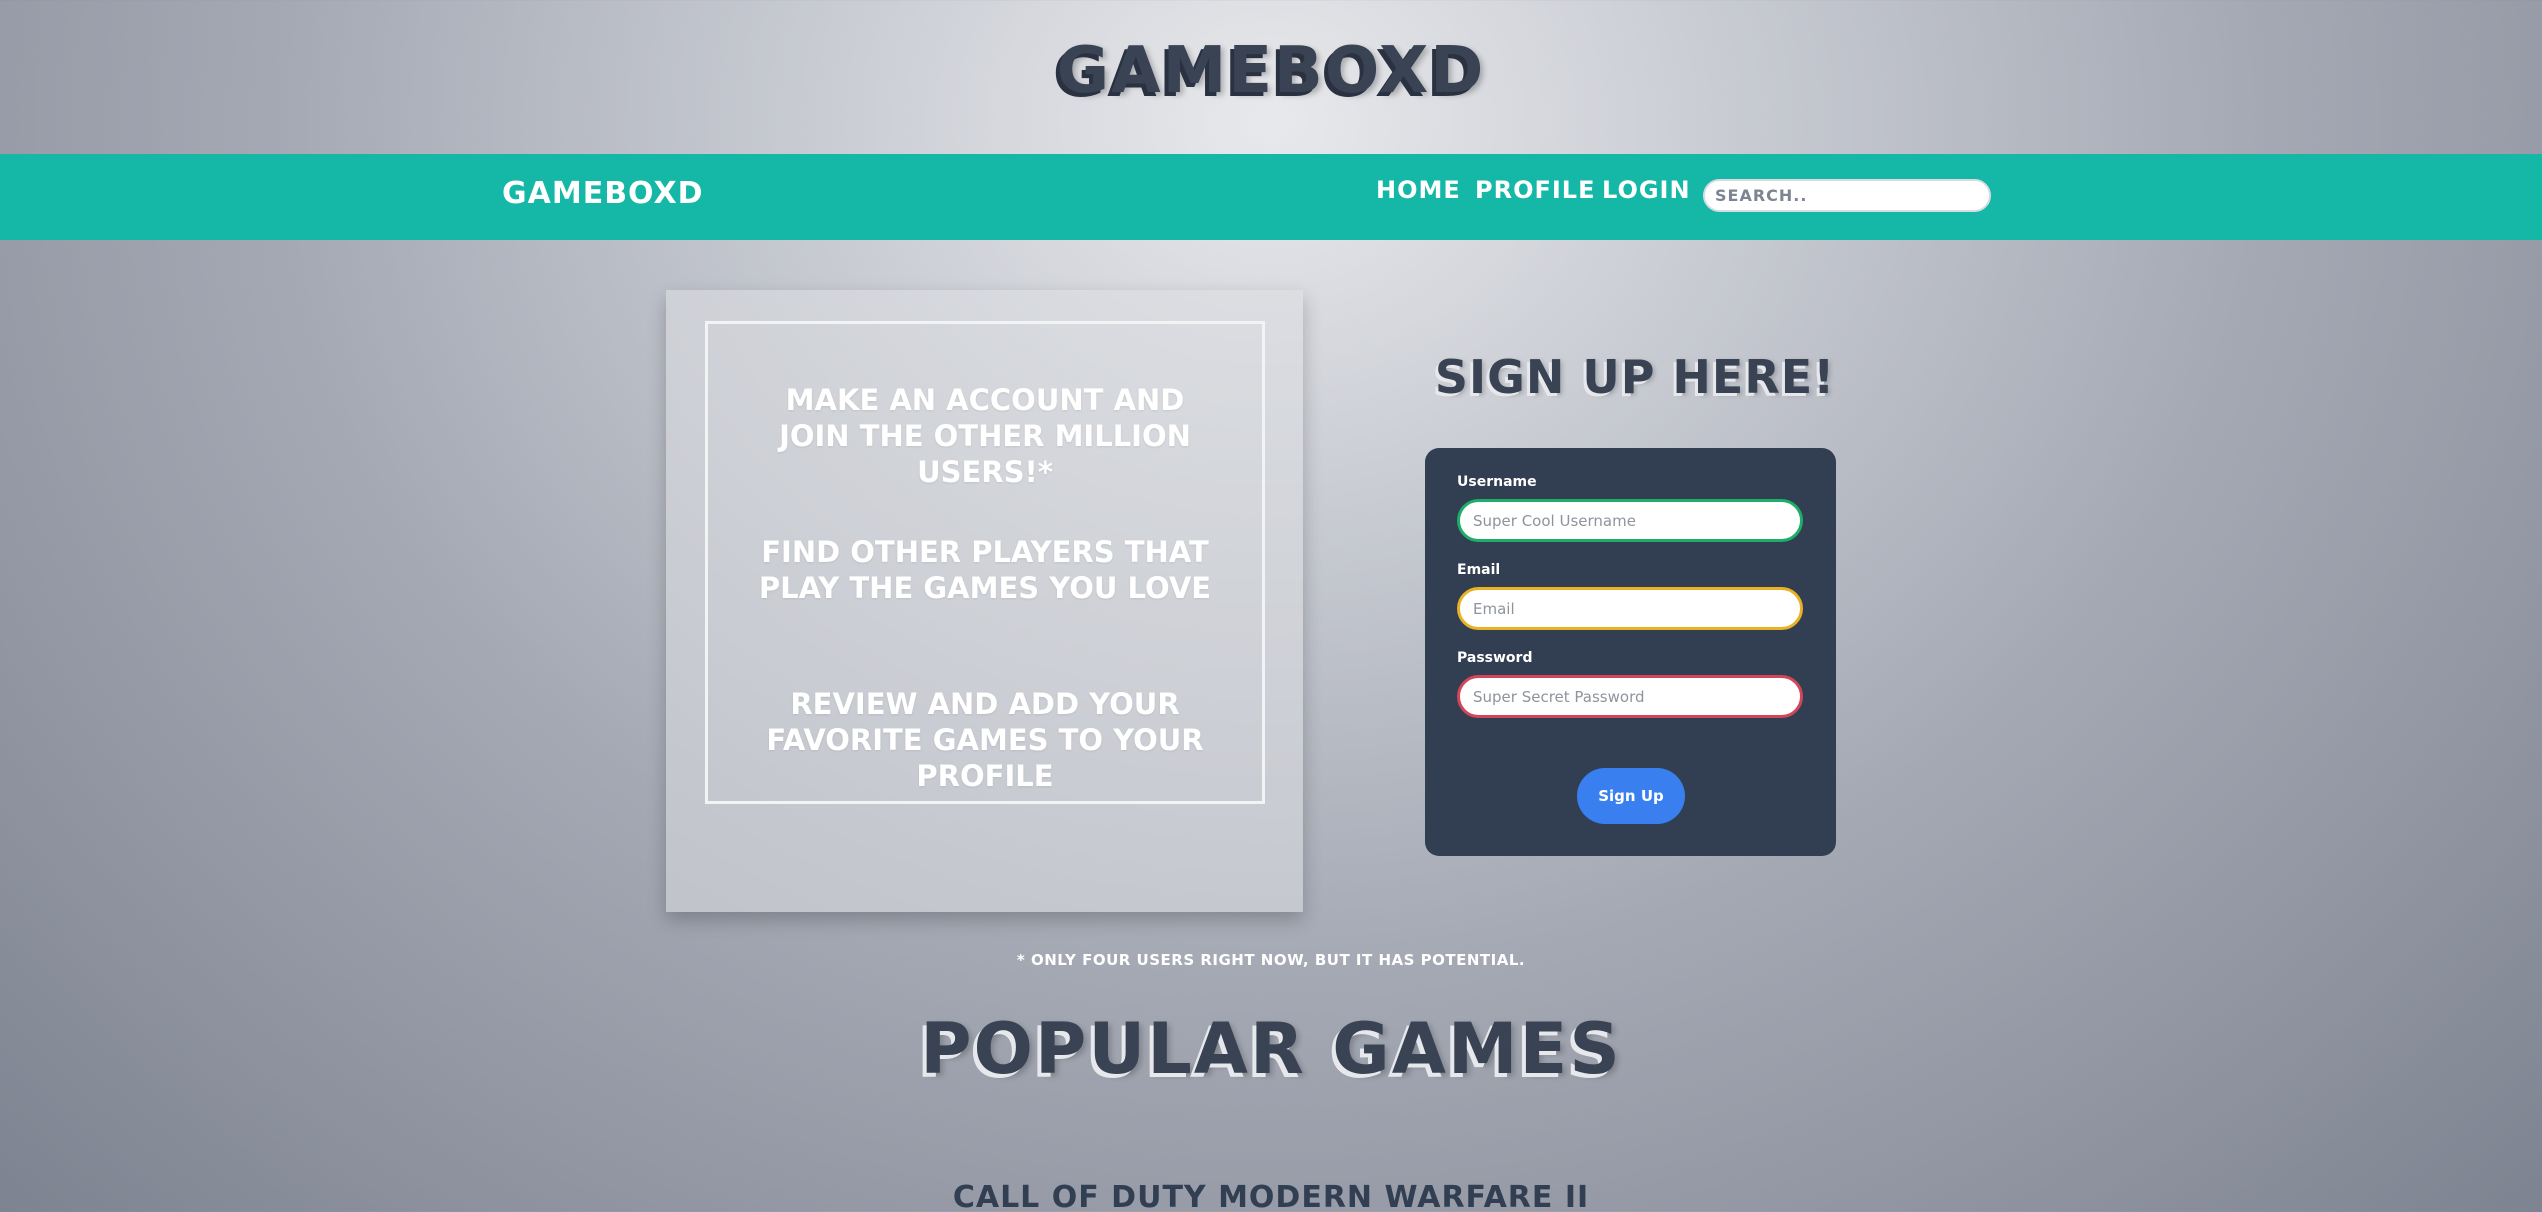 This screenshot has height=1212, width=2542. I want to click on popular-games-title: POPULAR GAMES, so click(1271, 1049).